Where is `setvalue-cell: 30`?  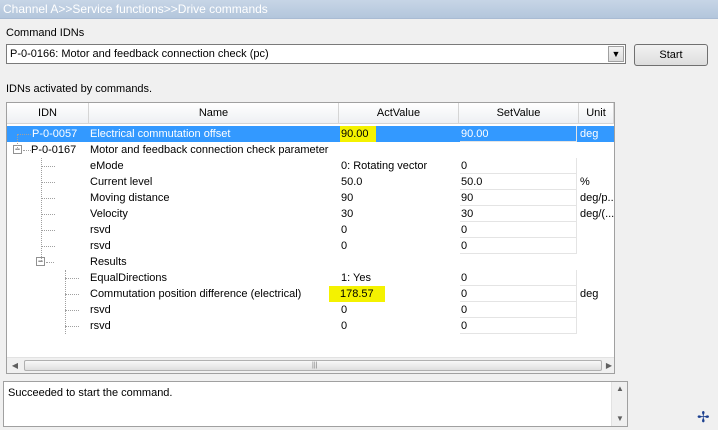
setvalue-cell: 30 is located at coordinates (518, 214).